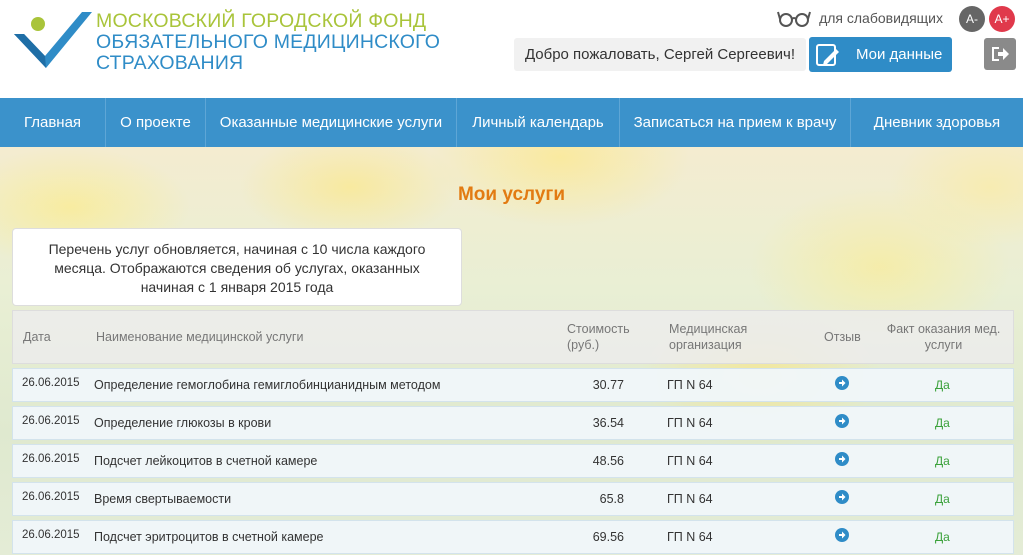 This screenshot has height=555, width=1023. I want to click on header-cost: Стоимость (руб.), so click(598, 337).